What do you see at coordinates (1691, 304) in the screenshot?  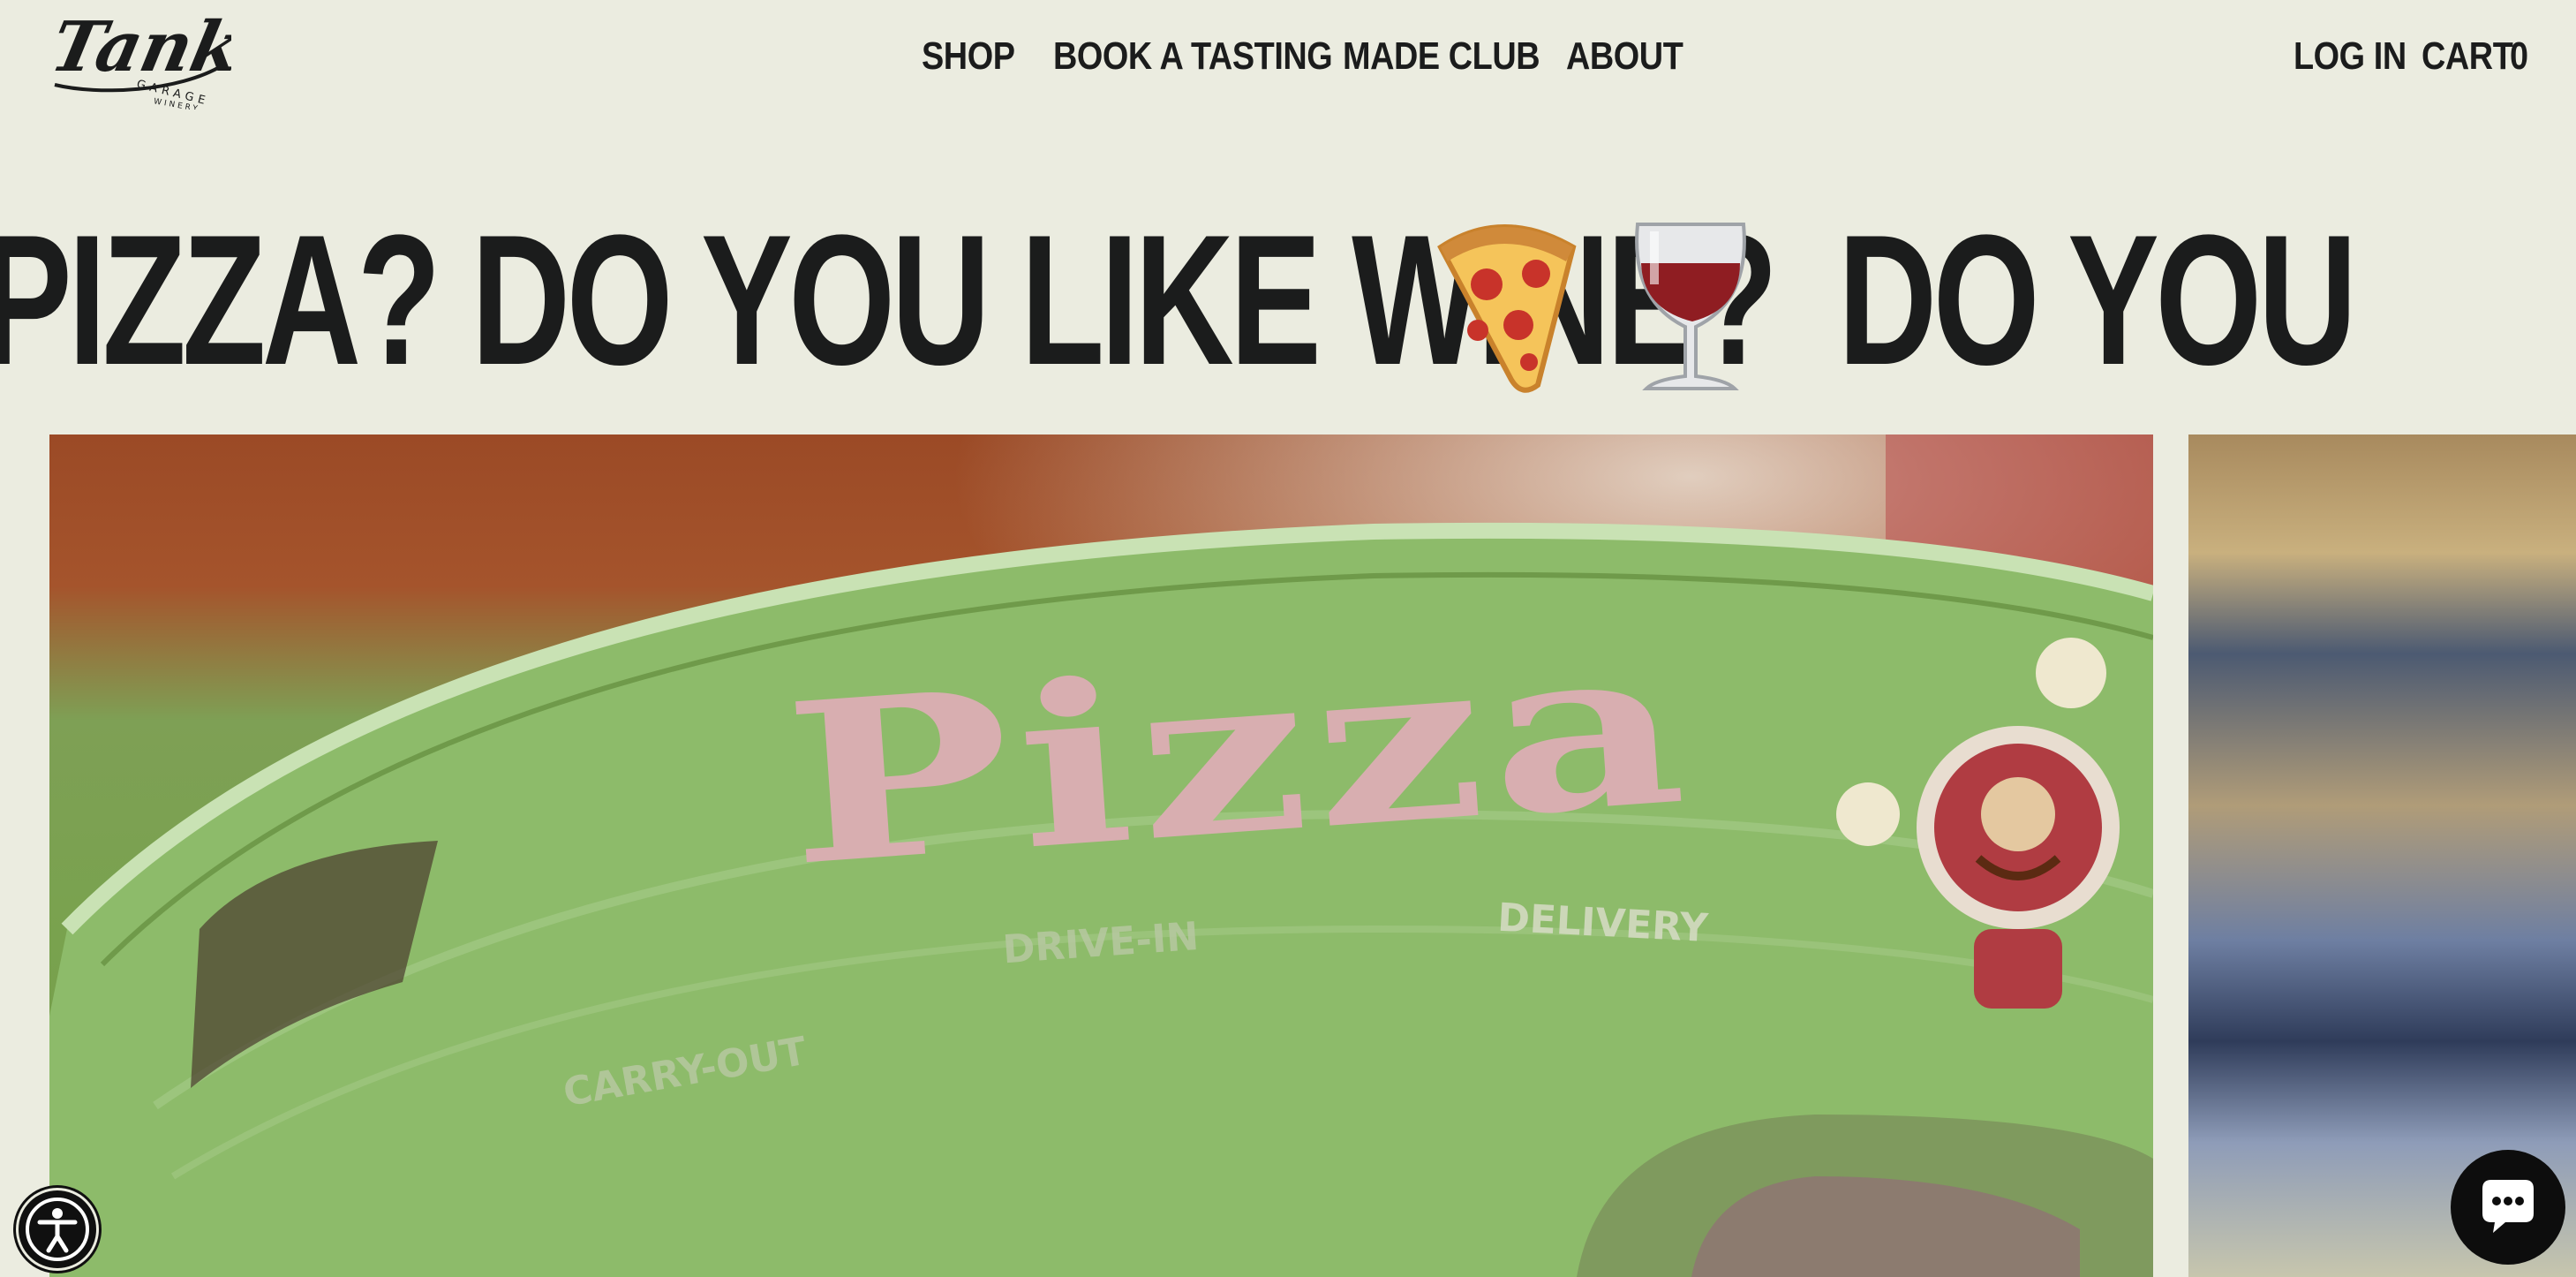 I see `wine-glass-icon` at bounding box center [1691, 304].